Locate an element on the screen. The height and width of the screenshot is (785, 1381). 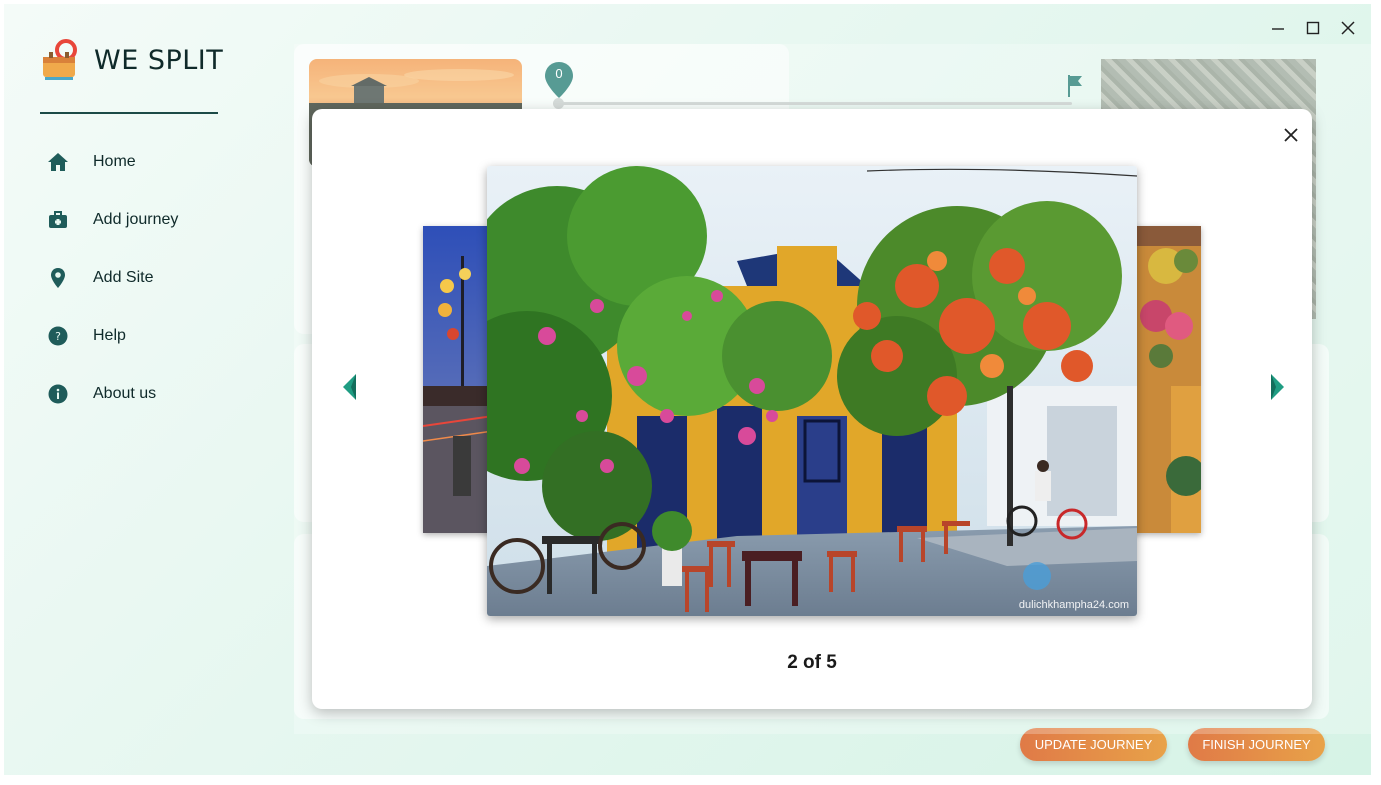
maximize-button is located at coordinates (1313, 28).